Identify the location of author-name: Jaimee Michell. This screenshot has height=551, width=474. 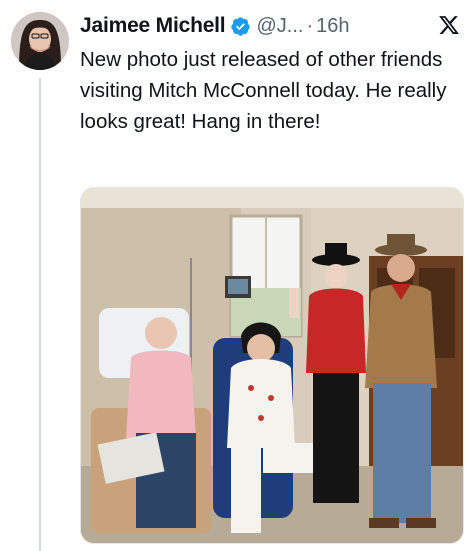
(153, 26).